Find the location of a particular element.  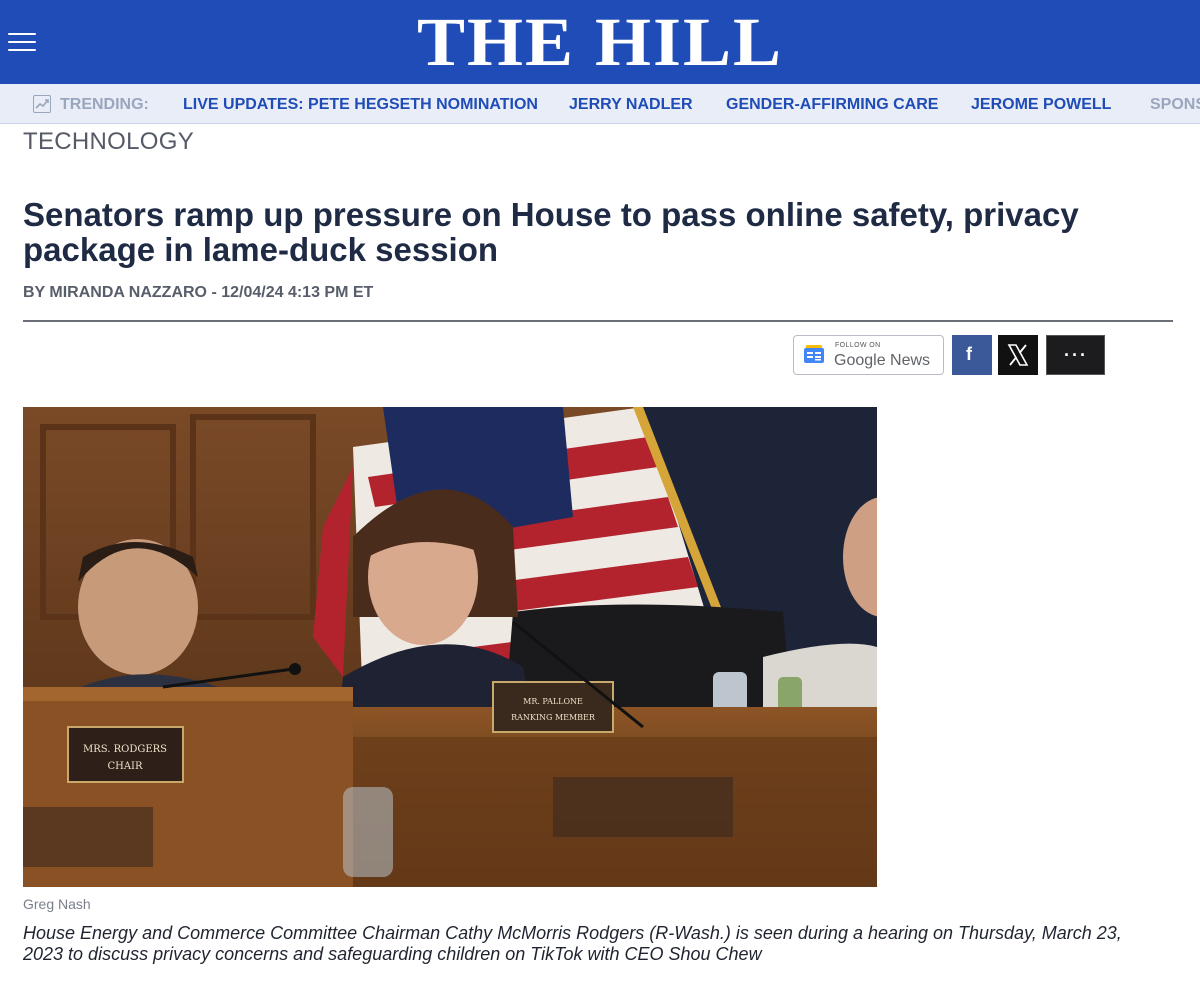

trending-link-powell: JEROME POWELL is located at coordinates (1041, 105).